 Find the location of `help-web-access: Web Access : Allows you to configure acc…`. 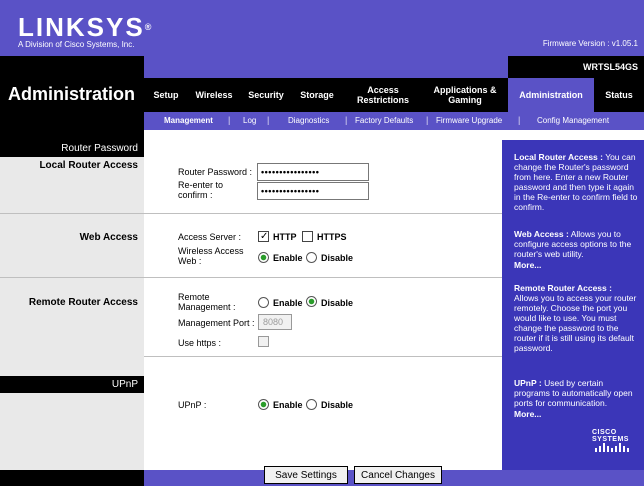

help-web-access: Web Access : Allows you to configure acc… is located at coordinates (573, 244).